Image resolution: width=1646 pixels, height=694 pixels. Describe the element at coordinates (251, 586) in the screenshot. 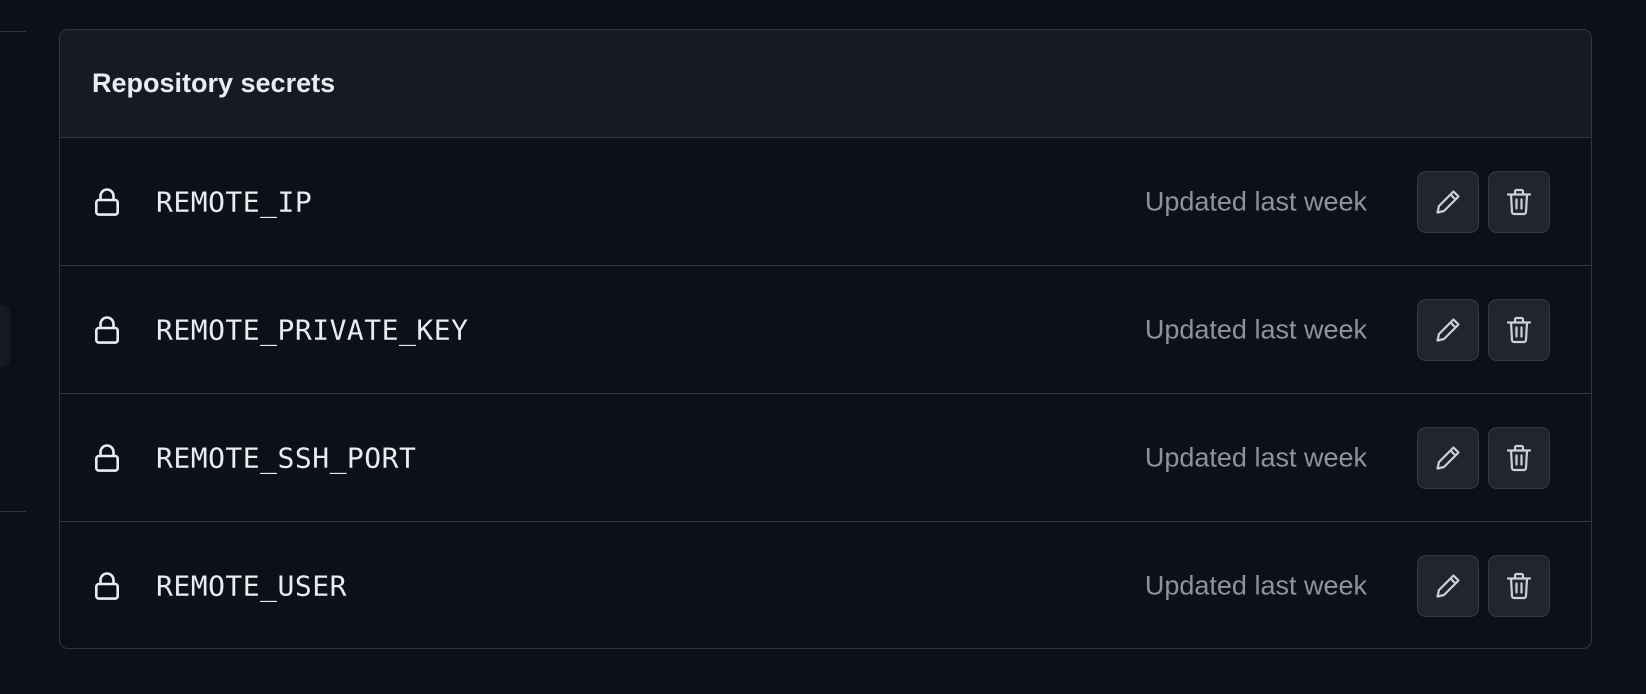

I see `secret-name: REMOTE_USER` at that location.